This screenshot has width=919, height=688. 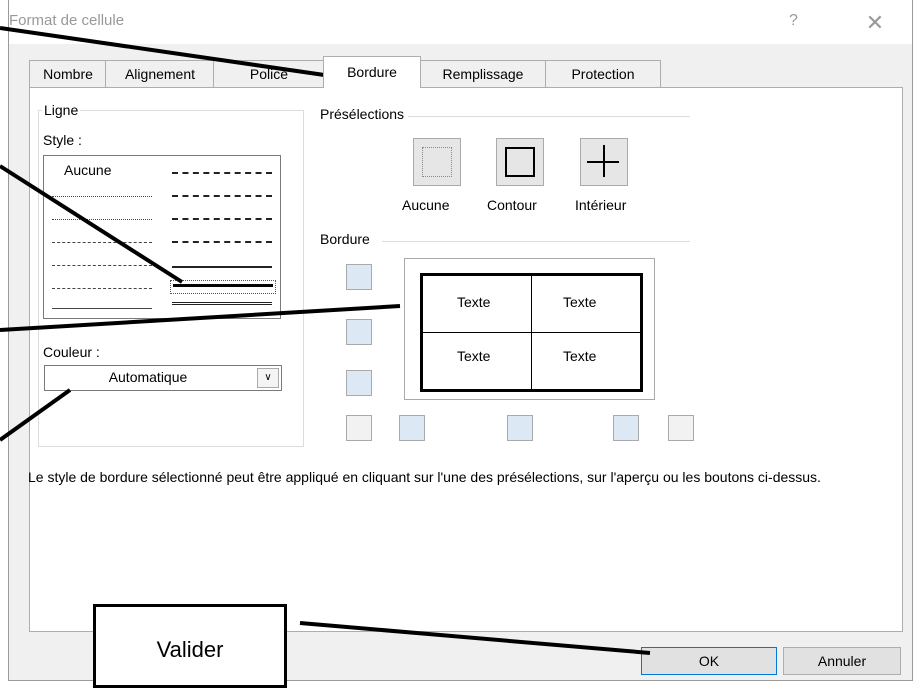 What do you see at coordinates (162, 237) in the screenshot?
I see `line-style-list: Aucune` at bounding box center [162, 237].